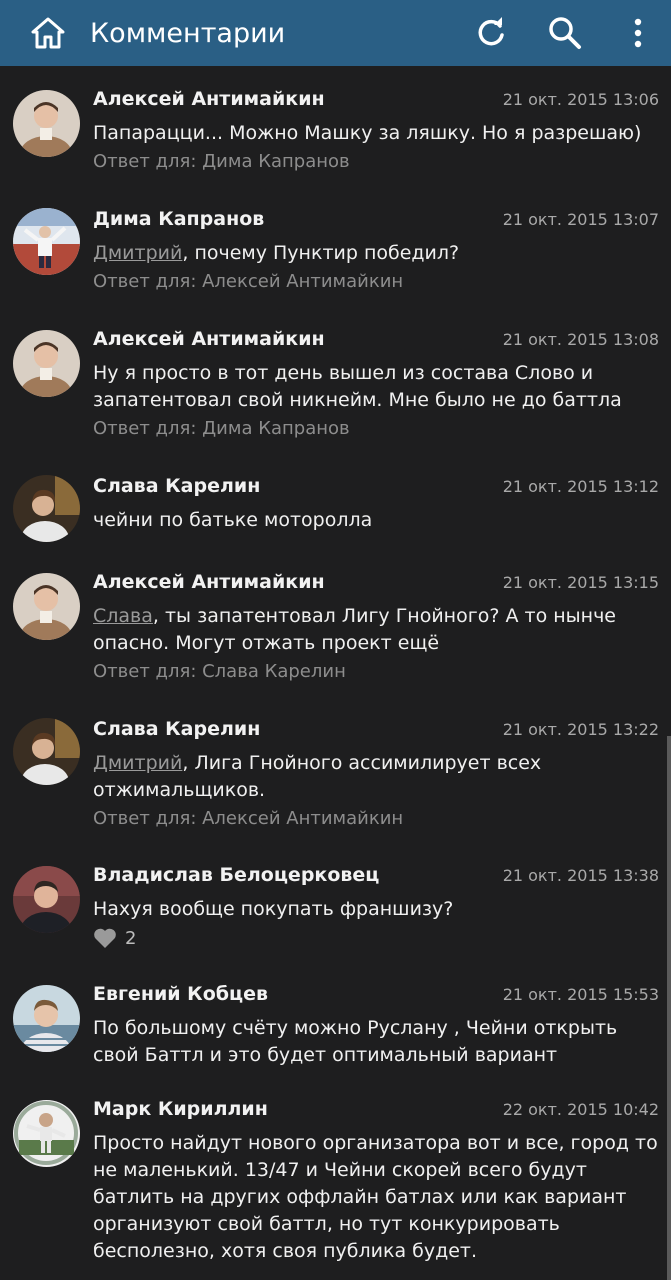 The width and height of the screenshot is (671, 1280). I want to click on like-button: 2, so click(376, 938).